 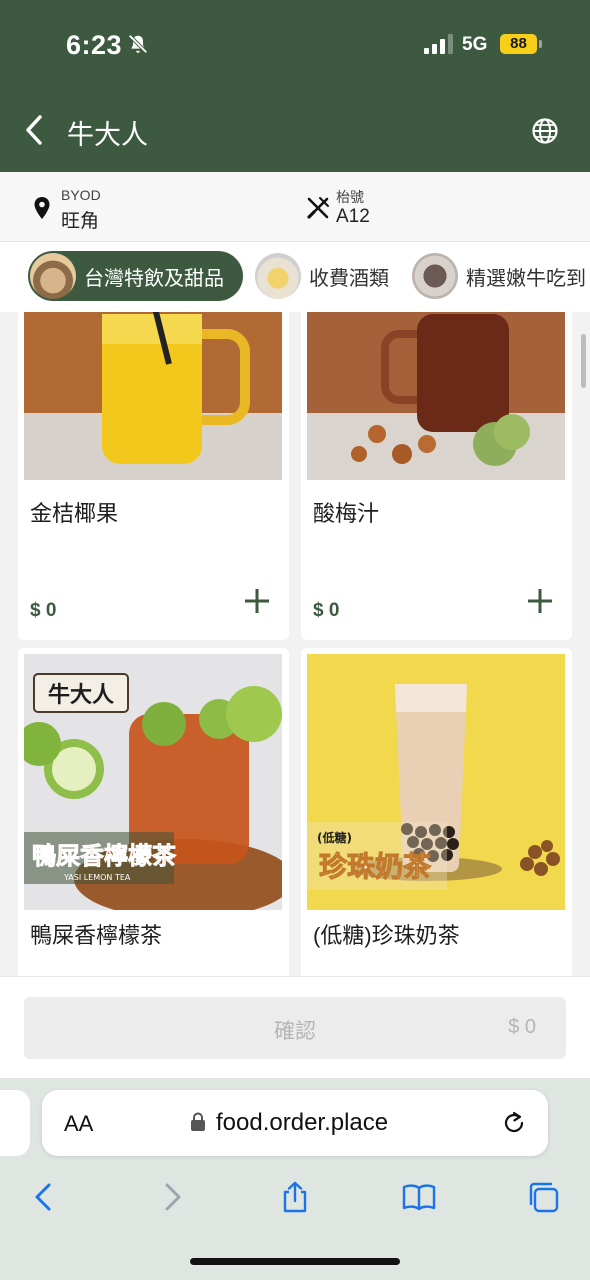 I want to click on image-caption: 鴨屎香檸檬茶, so click(x=104, y=855).